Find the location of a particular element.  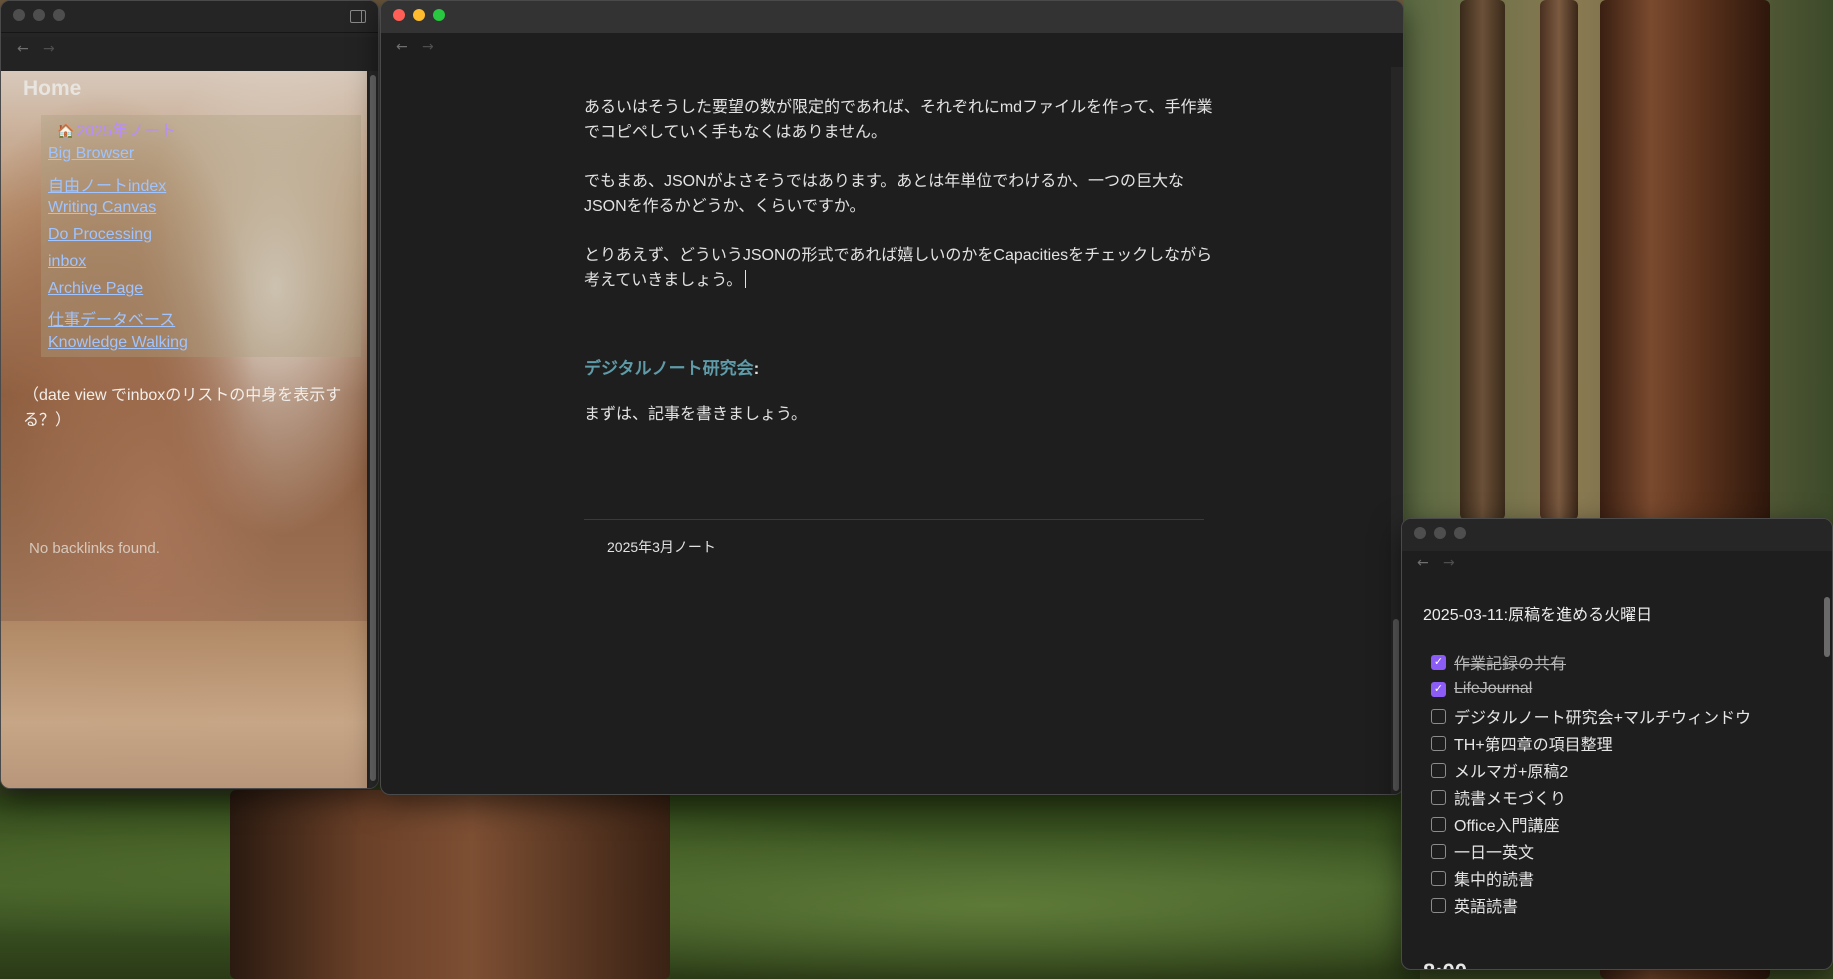

link-knowledge-walking: Knowledge Walking is located at coordinates (118, 343).